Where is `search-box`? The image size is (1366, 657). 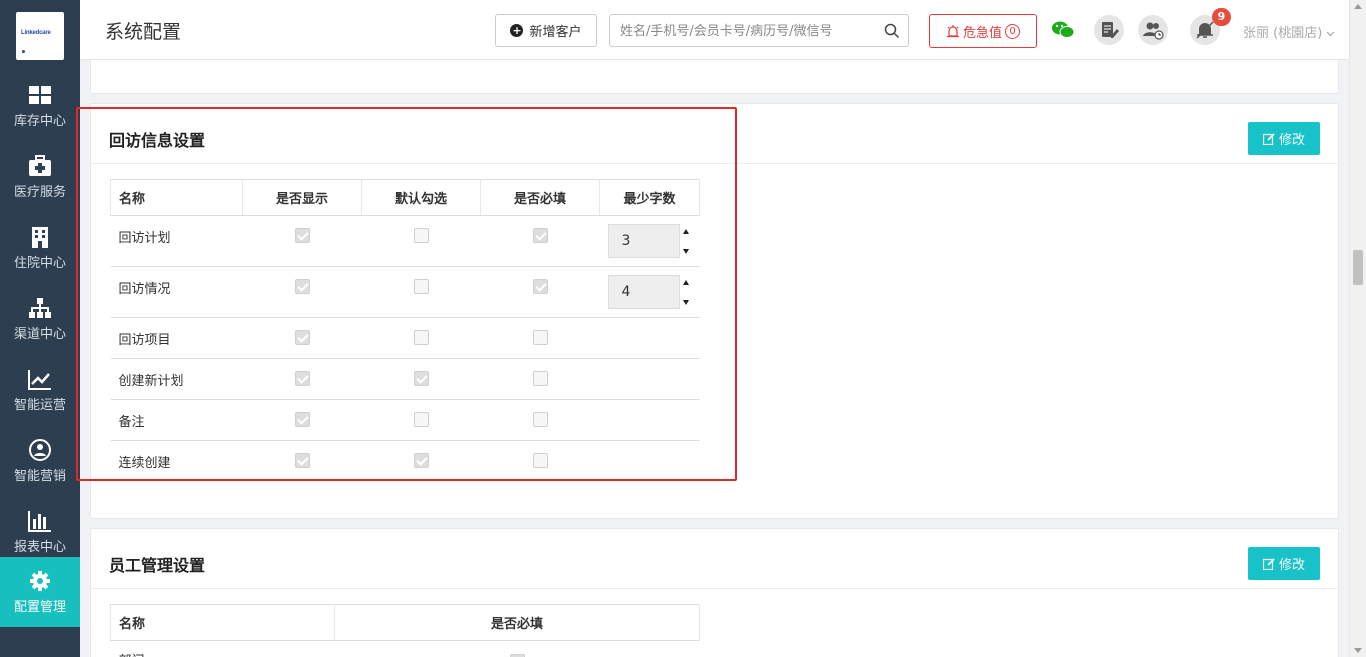
search-box is located at coordinates (759, 30).